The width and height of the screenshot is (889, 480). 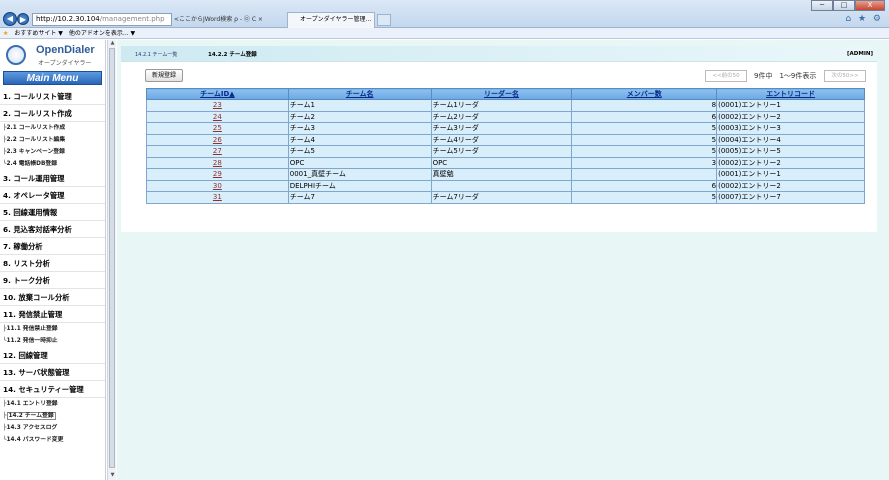 What do you see at coordinates (52, 246) in the screenshot?
I see `menu-utilization-analysis: 7. 稼働分析` at bounding box center [52, 246].